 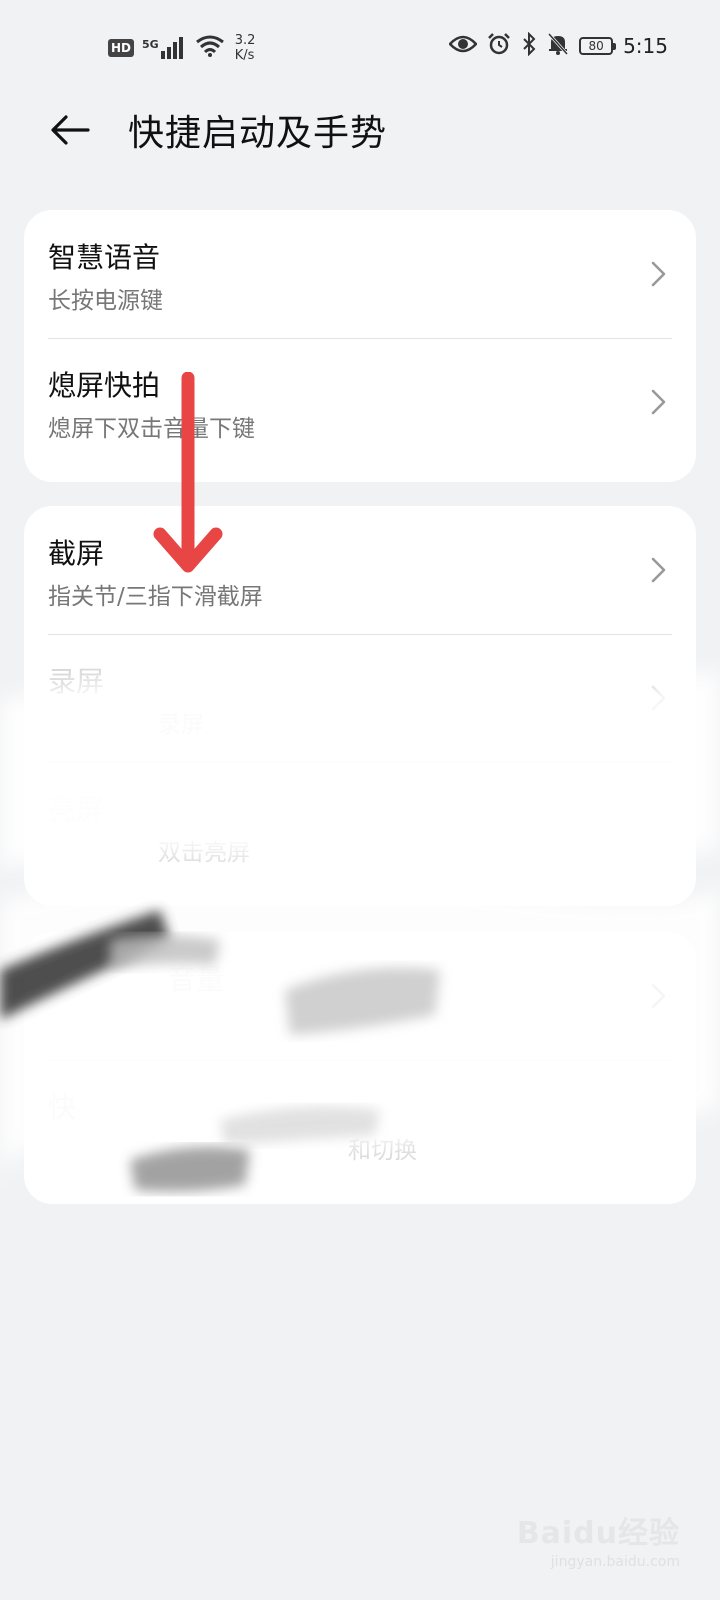 I want to click on setting-item-subtitle: 双击亮屏, so click(x=204, y=853).